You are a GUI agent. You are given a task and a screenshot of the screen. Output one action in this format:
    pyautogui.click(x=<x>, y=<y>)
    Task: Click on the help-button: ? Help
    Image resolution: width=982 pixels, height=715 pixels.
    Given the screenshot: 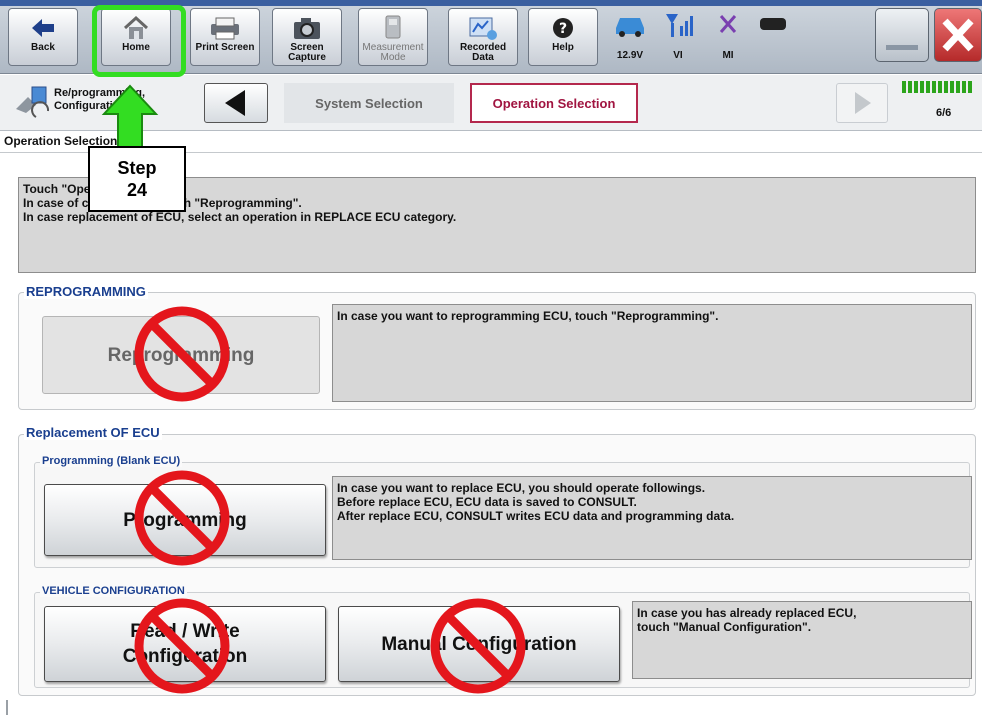 What is the action you would take?
    pyautogui.click(x=563, y=37)
    